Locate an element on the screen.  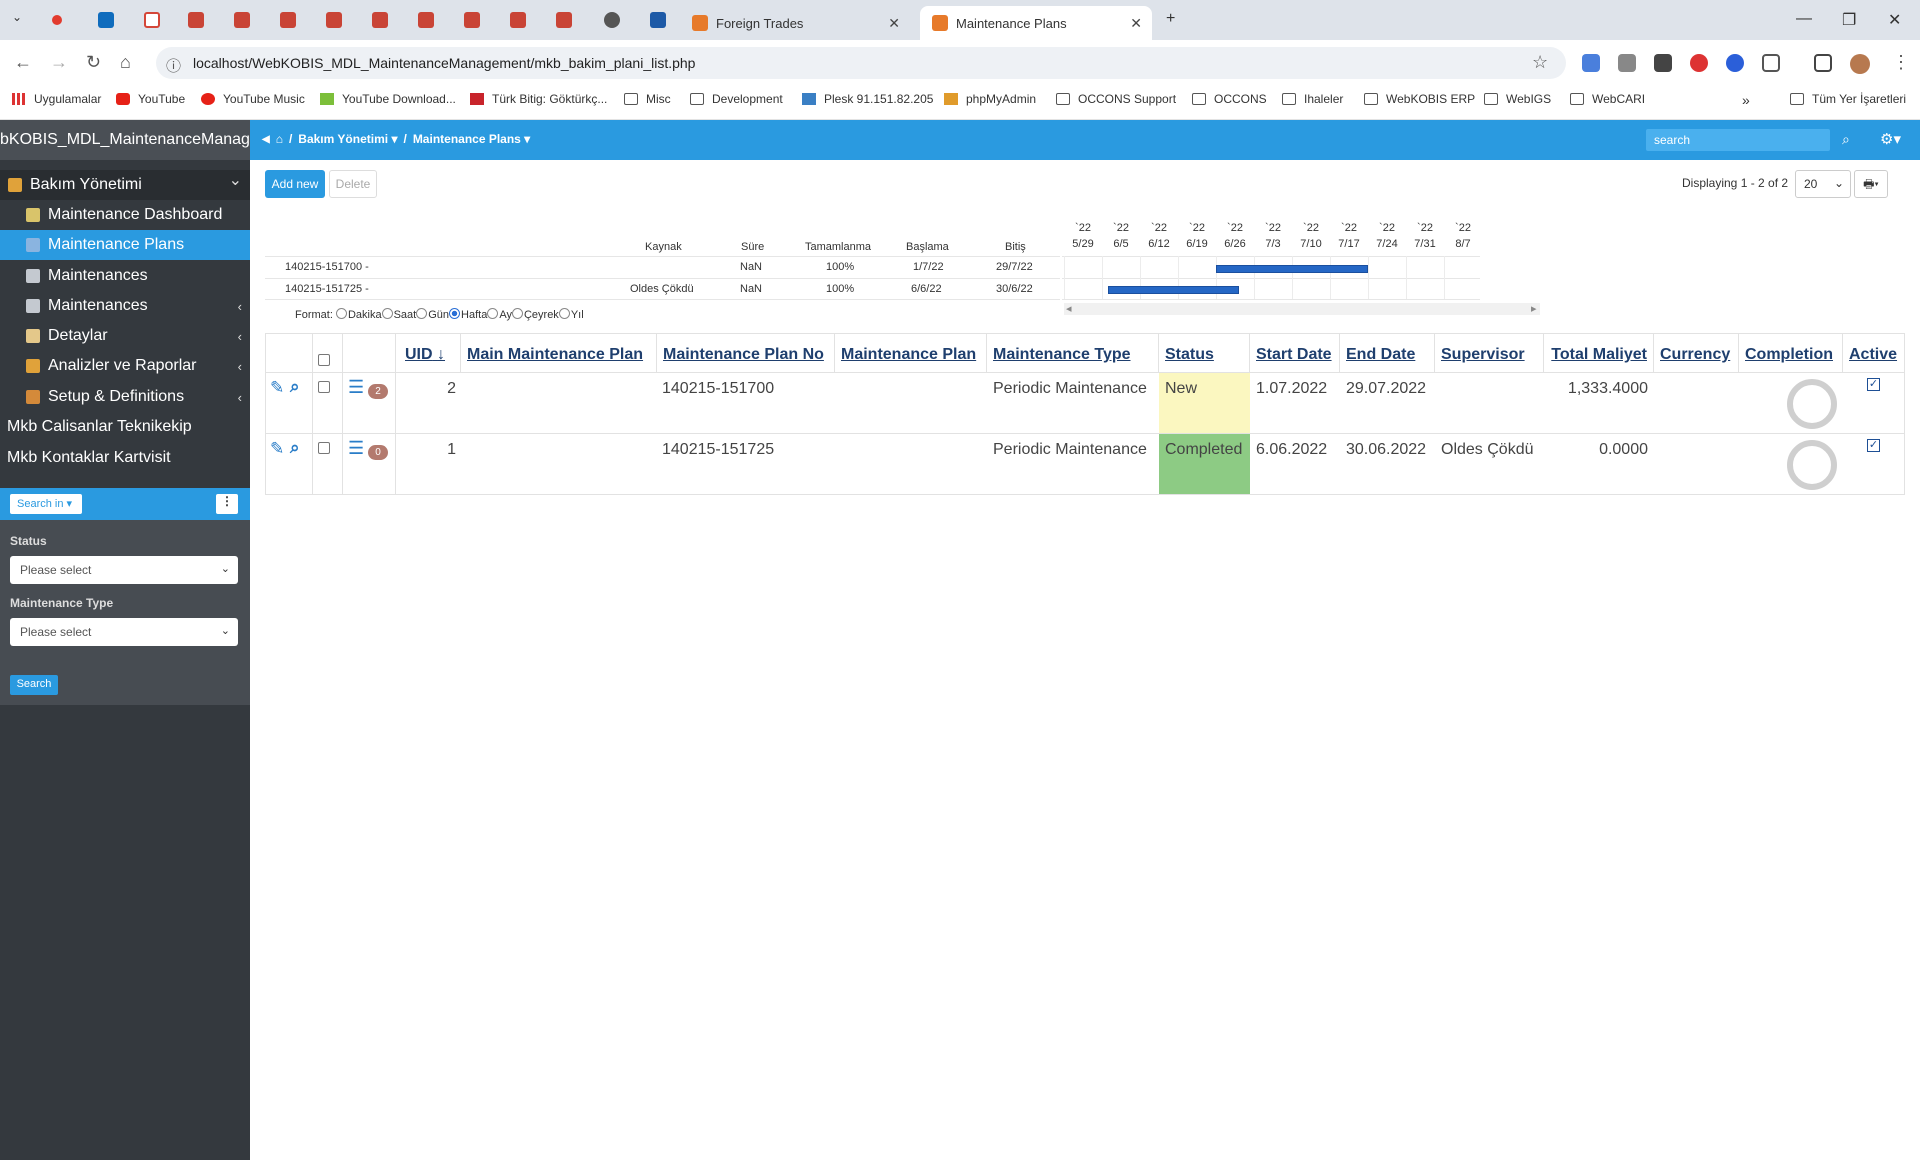
sidebar-item-maintenances-group: Maintenances ‹ is located at coordinates (125, 306).